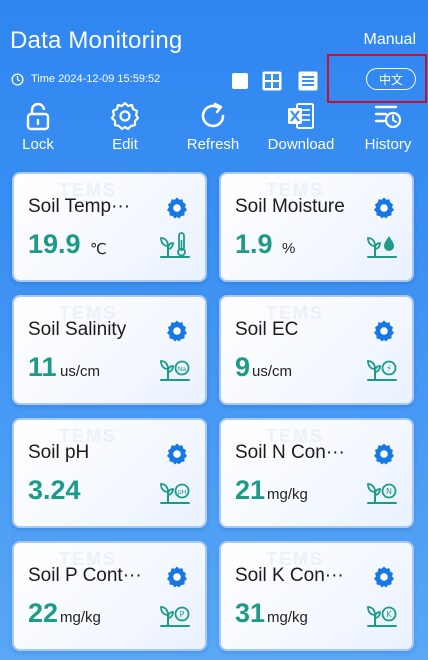  Describe the element at coordinates (54, 490) in the screenshot. I see `sensor-value: 3.24` at that location.